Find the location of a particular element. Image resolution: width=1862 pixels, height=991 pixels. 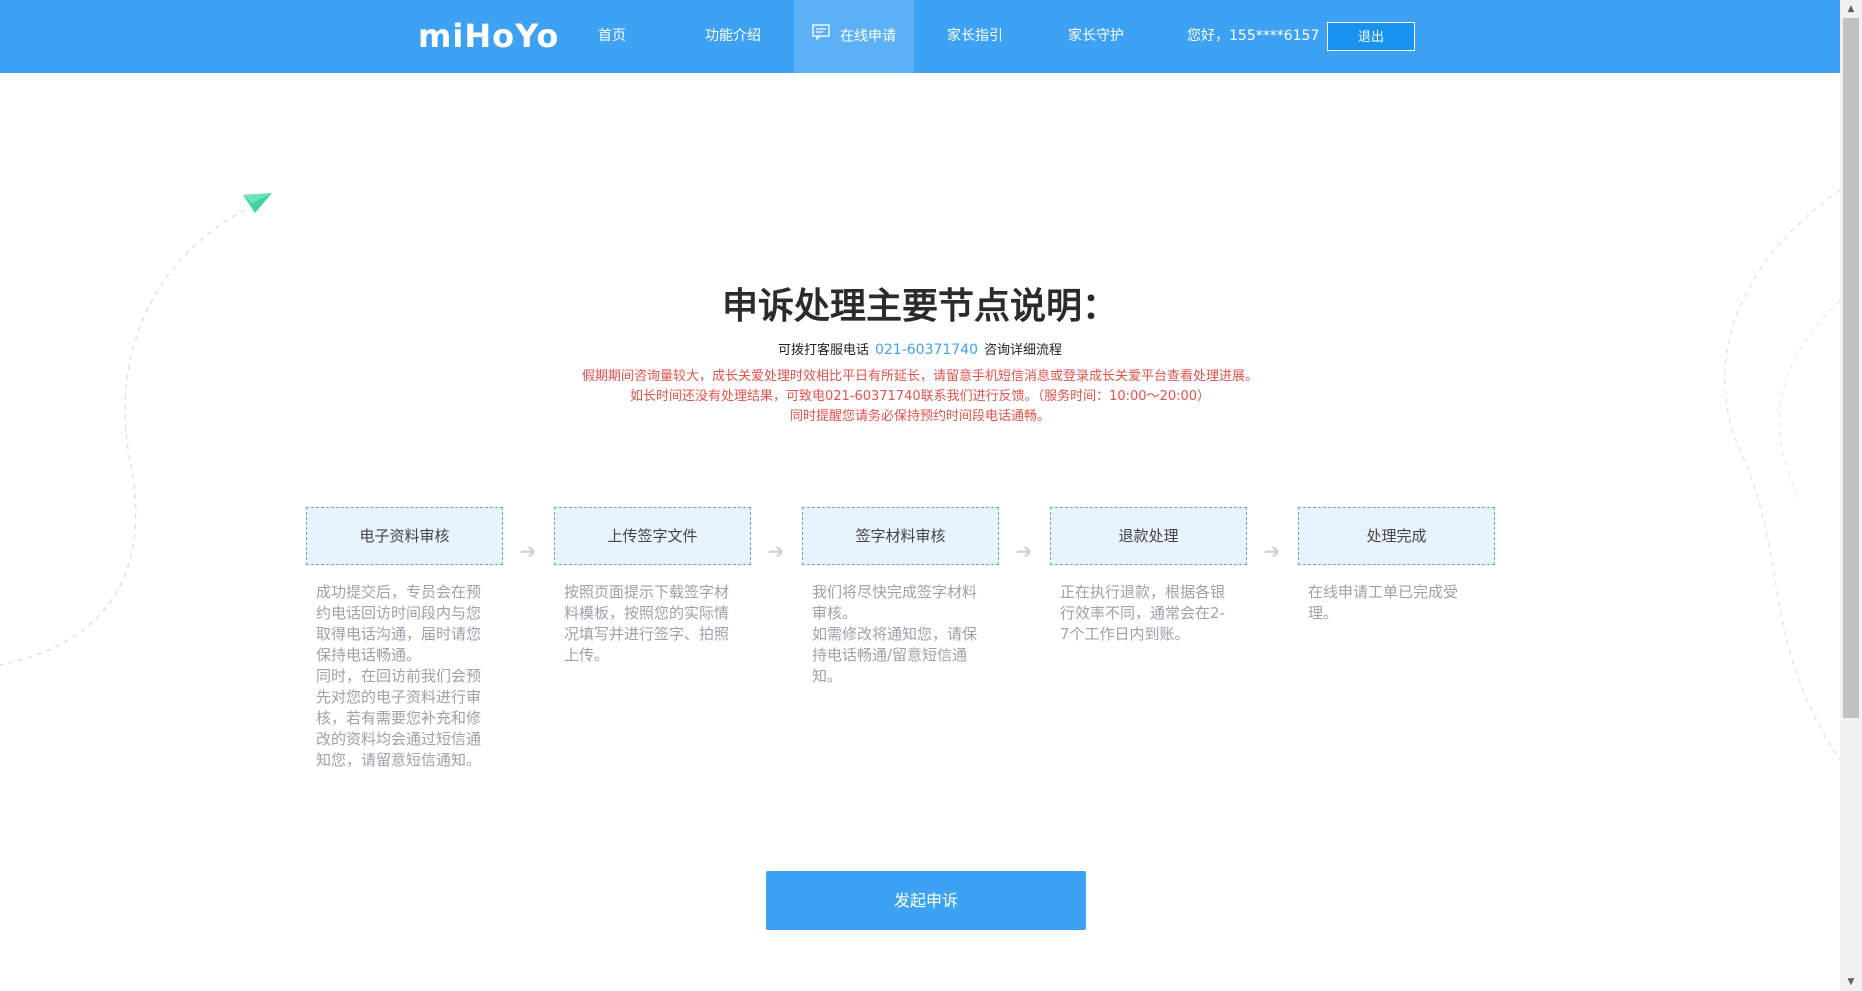

step-upload-signature: 上传签字文件 is located at coordinates (652, 536).